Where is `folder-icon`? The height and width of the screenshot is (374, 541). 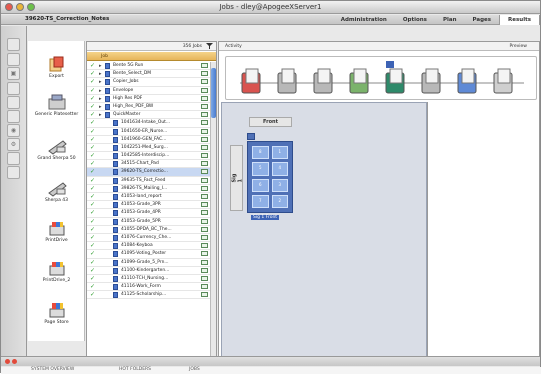 folder-icon is located at coordinates (107, 90).